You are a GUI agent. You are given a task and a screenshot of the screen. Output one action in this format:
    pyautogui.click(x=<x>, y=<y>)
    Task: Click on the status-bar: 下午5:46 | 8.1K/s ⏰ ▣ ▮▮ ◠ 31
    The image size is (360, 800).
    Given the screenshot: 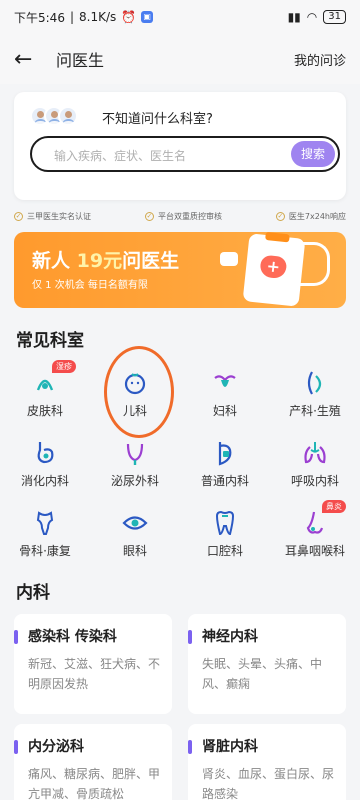 What is the action you would take?
    pyautogui.click(x=180, y=17)
    